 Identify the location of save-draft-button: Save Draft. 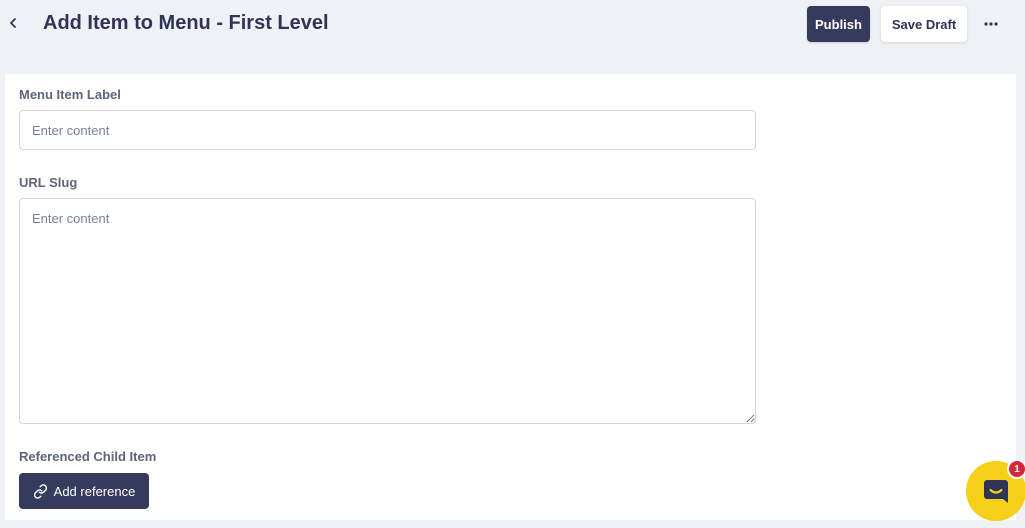
(924, 24).